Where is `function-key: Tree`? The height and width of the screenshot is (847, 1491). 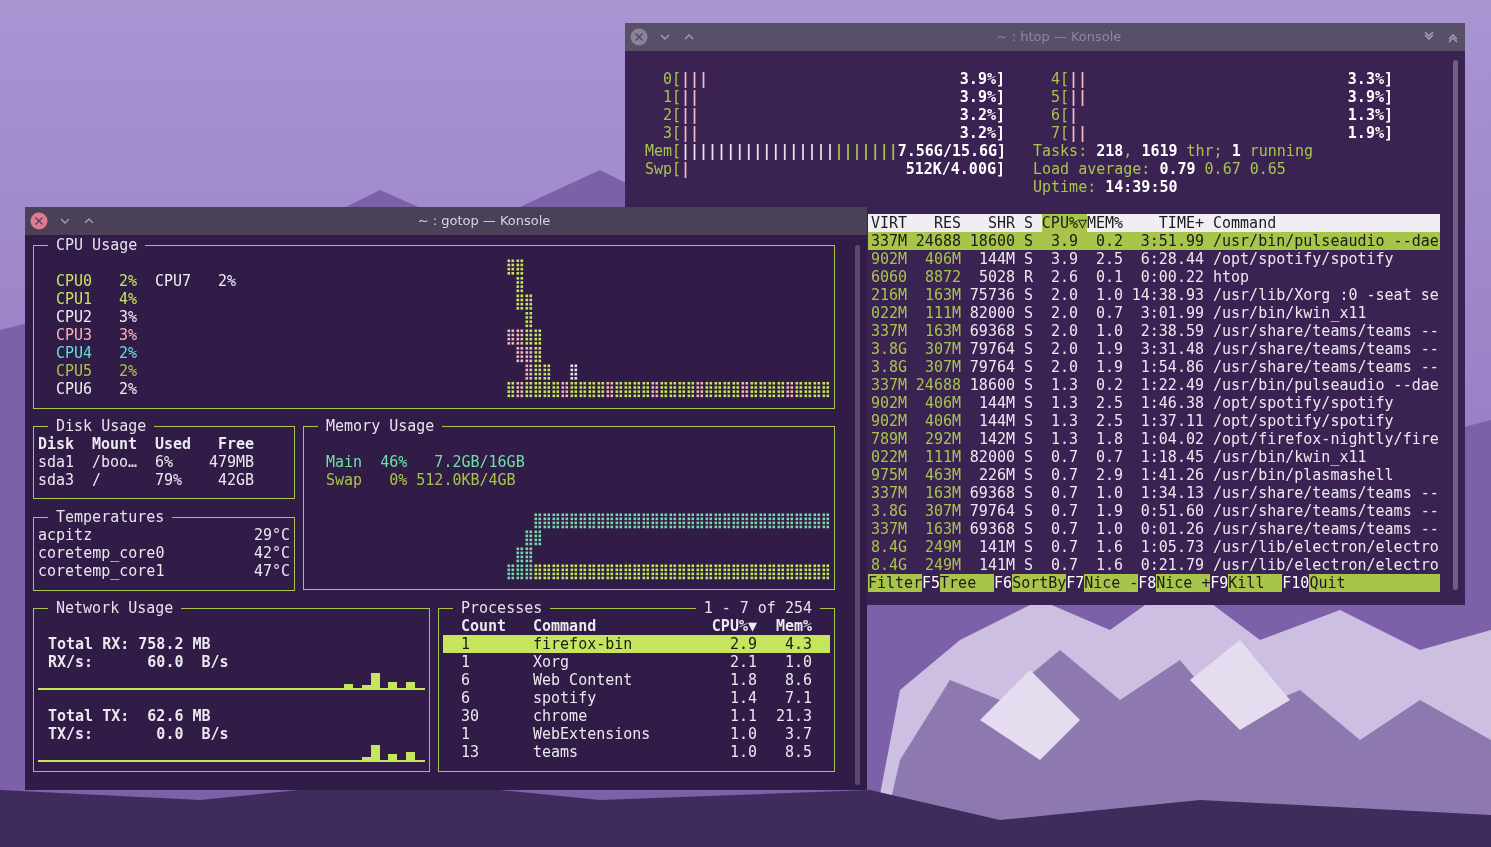 function-key: Tree is located at coordinates (967, 583).